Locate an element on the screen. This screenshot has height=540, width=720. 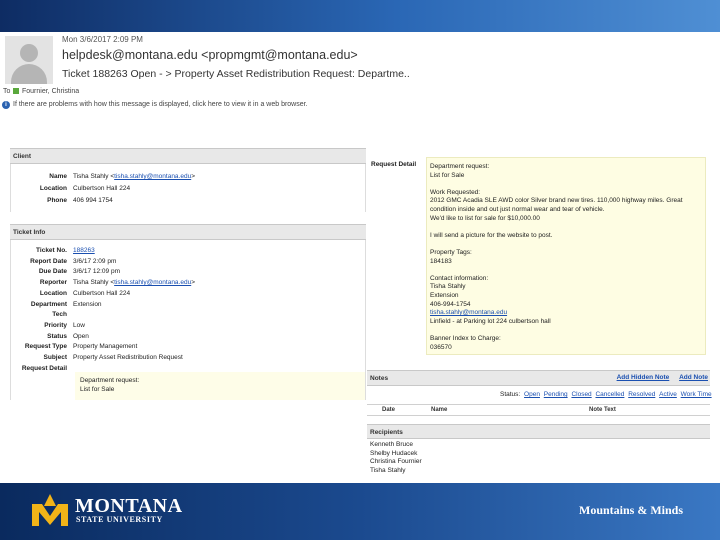
field-value: 3/6/17 12:09 pm is located at coordinates (96, 271).